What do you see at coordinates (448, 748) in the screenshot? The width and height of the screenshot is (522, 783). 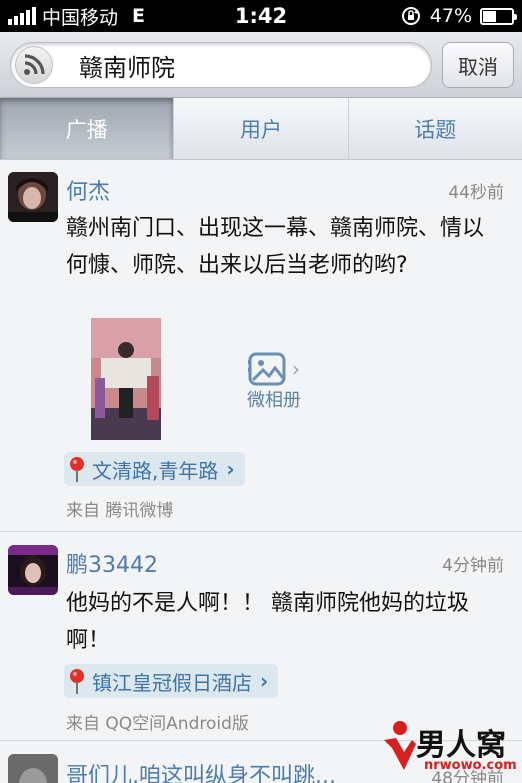 I see `watermark: 男人窝 nrwowo.com` at bounding box center [448, 748].